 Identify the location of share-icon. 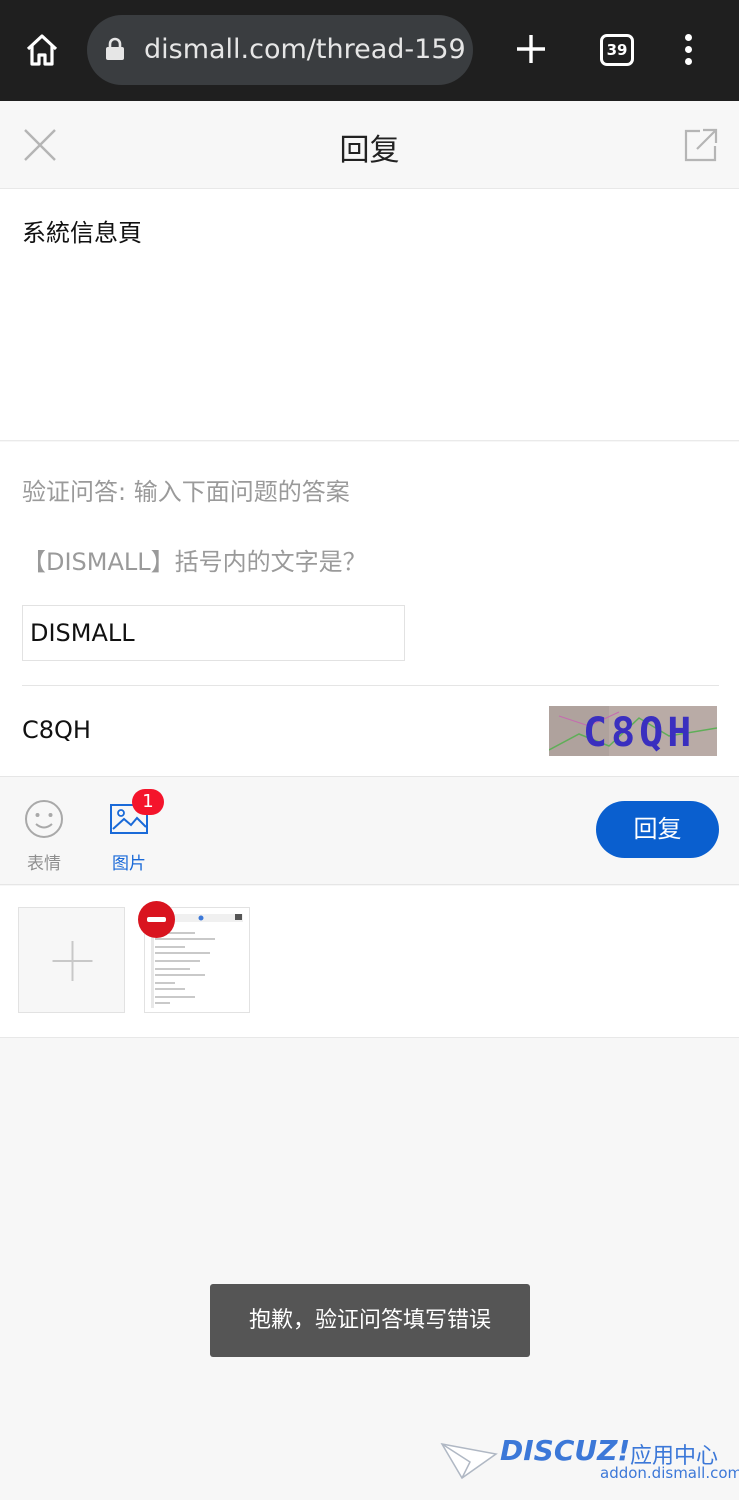
(701, 145).